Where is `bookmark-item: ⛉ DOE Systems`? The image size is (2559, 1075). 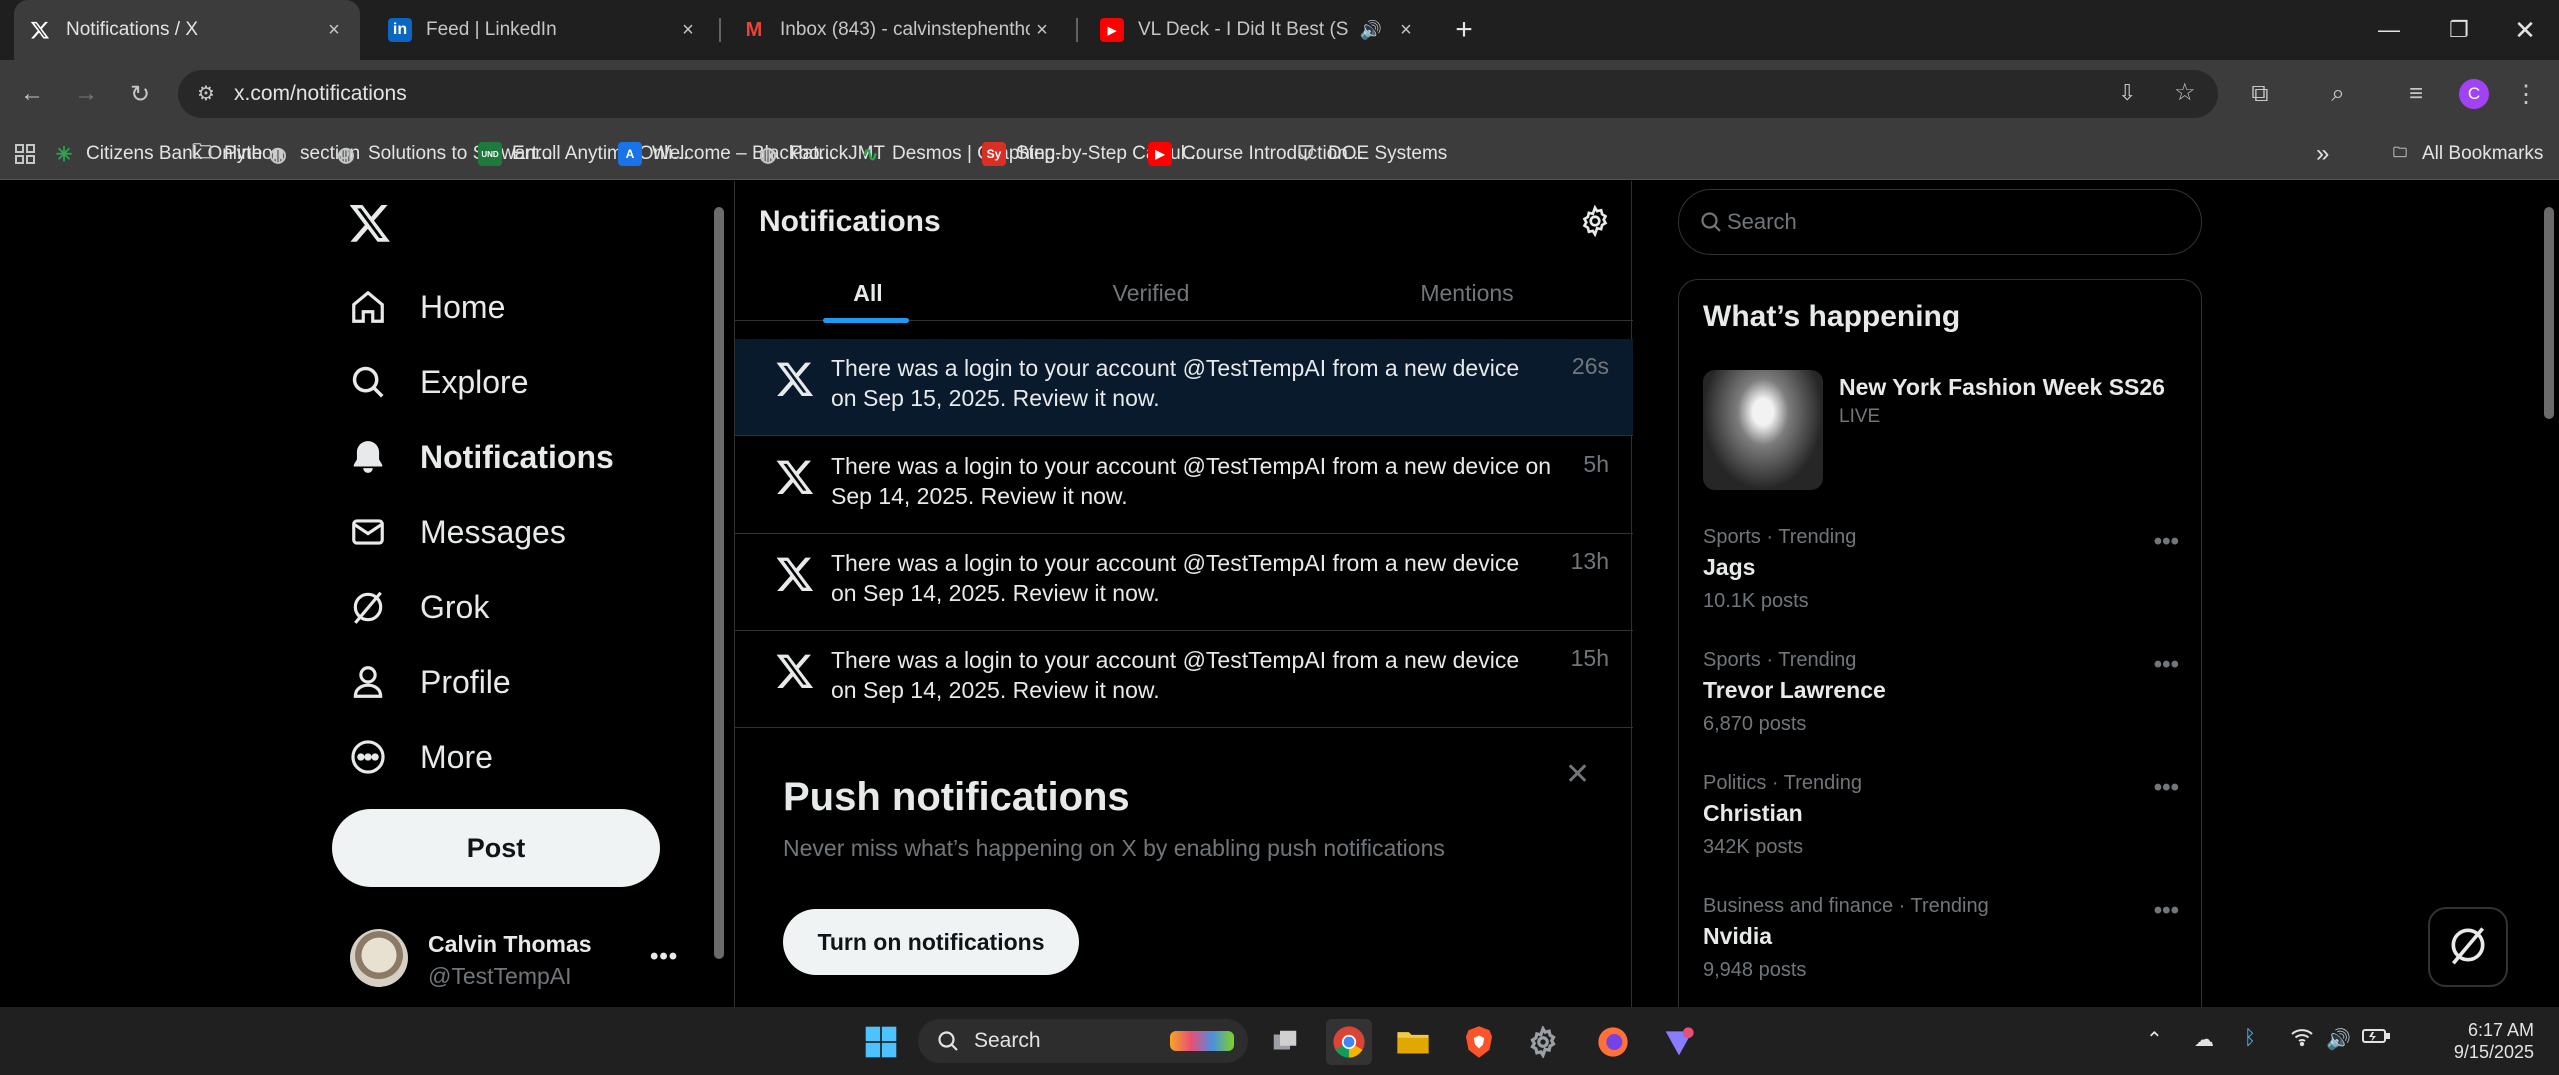 bookmark-item: ⛉ DOE Systems is located at coordinates (1371, 154).